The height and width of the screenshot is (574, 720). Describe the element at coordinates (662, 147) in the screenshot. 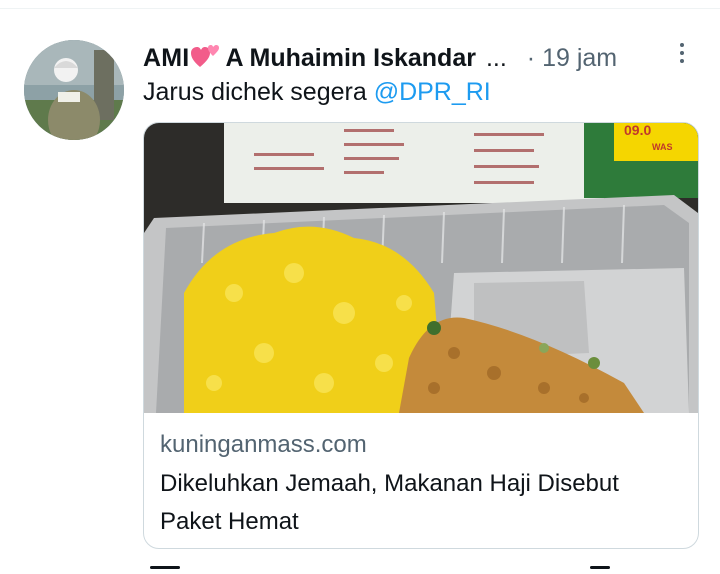

I see `sign-unit: WAS` at that location.